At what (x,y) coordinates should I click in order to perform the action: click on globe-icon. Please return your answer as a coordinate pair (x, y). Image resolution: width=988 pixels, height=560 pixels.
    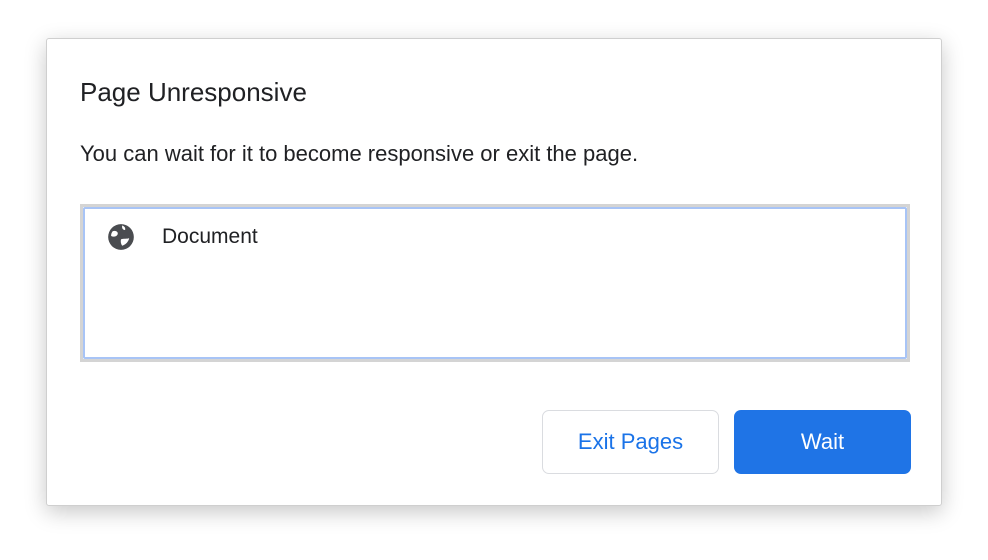
    Looking at the image, I should click on (121, 237).